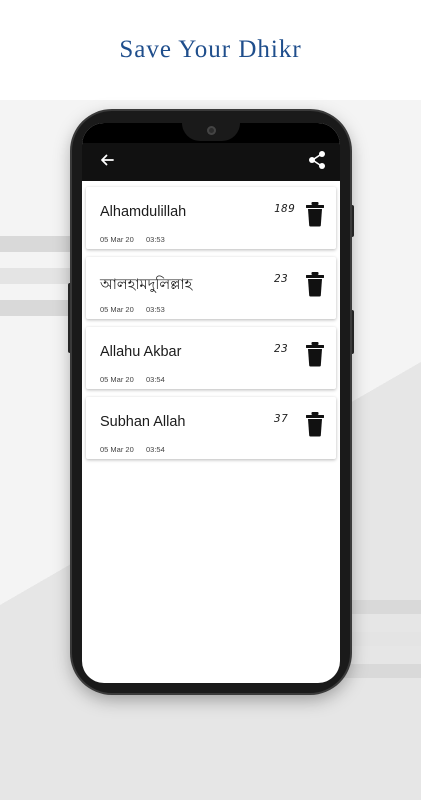 The image size is (421, 800). I want to click on share-icon, so click(317, 162).